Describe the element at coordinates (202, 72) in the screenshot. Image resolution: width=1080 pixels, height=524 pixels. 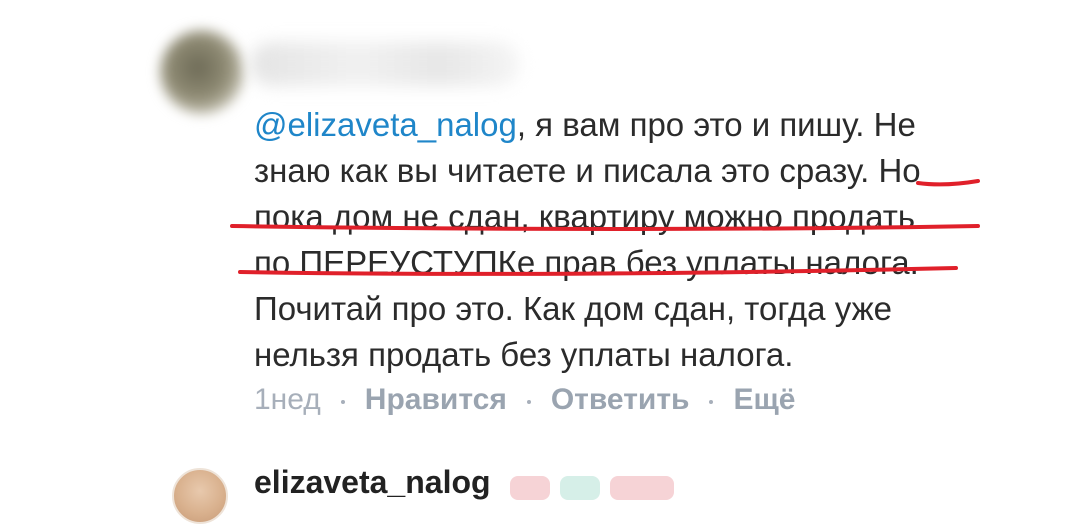
I see `commenter-avatar-blurred` at that location.